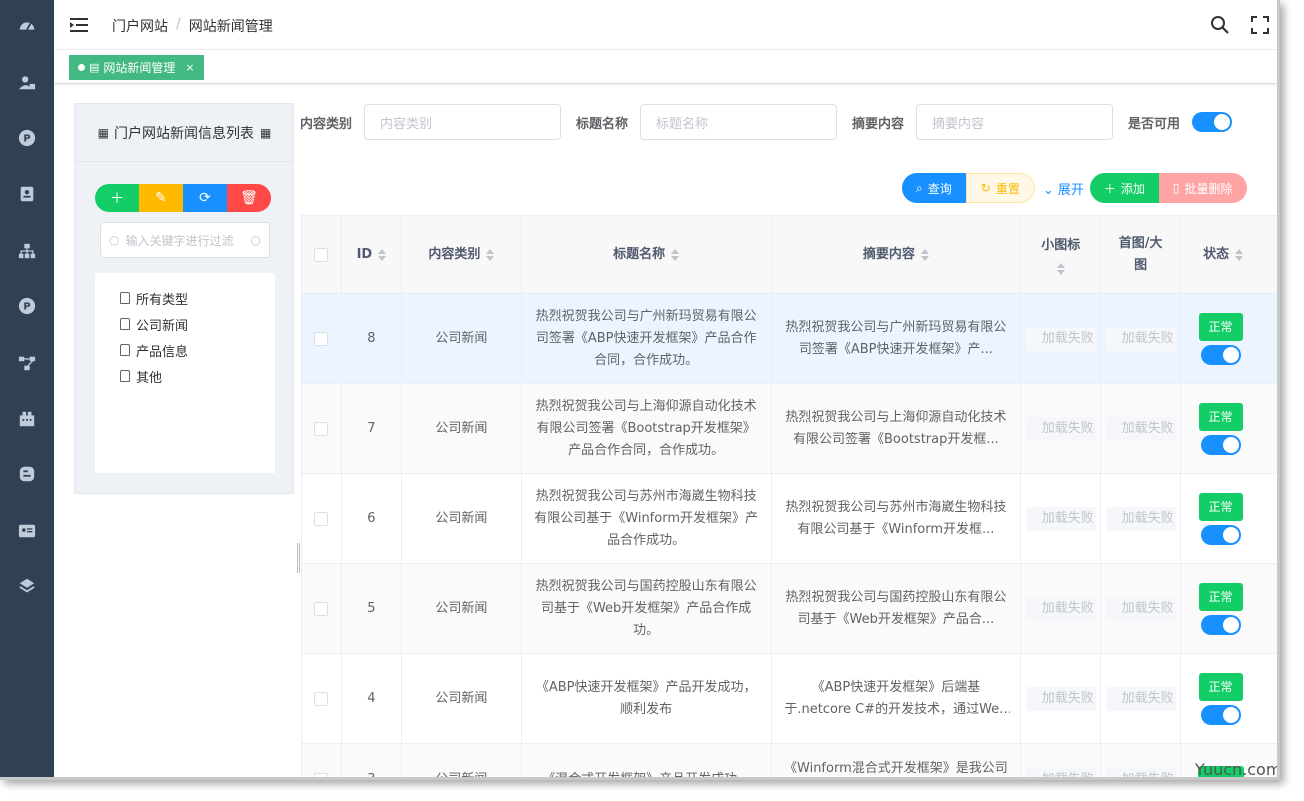 The height and width of the screenshot is (801, 1304). What do you see at coordinates (27, 26) in the screenshot?
I see `dashboard-icon` at bounding box center [27, 26].